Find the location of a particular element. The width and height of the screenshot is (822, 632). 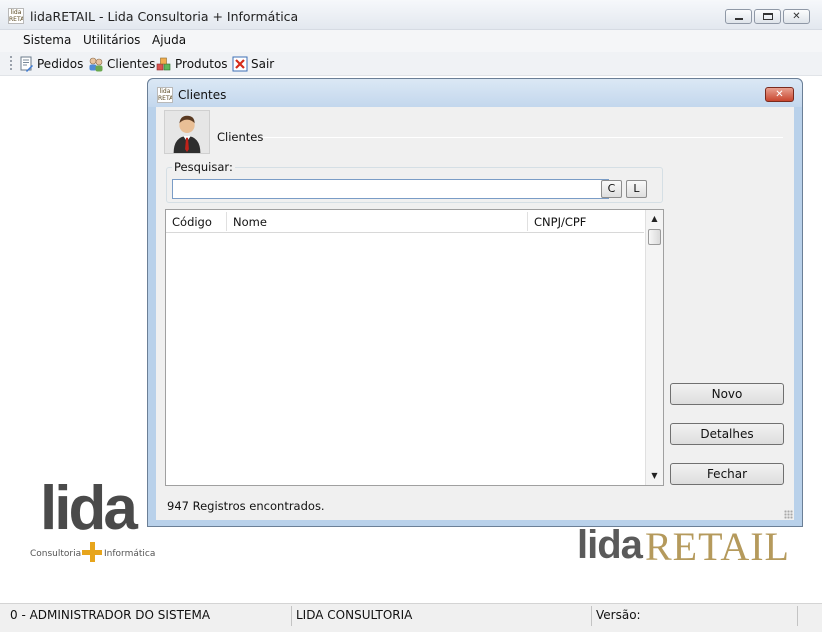

menu-ajuda: Ajuda is located at coordinates (169, 40).